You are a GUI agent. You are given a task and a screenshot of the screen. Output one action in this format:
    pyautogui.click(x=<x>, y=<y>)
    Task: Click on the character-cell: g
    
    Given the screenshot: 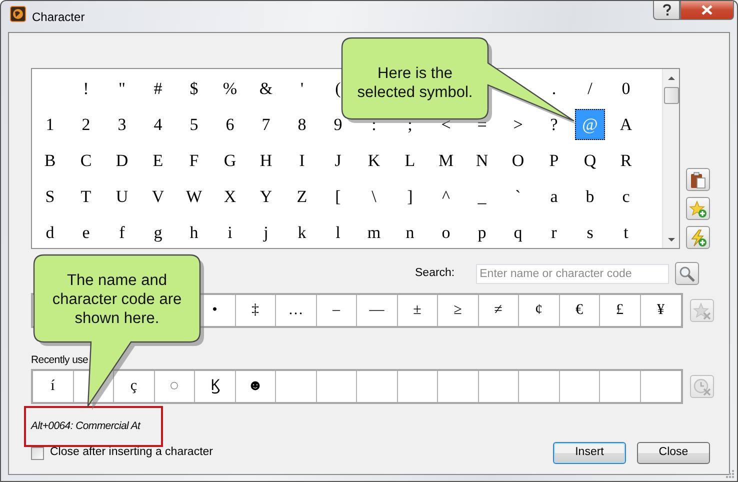 What is the action you would take?
    pyautogui.click(x=158, y=232)
    